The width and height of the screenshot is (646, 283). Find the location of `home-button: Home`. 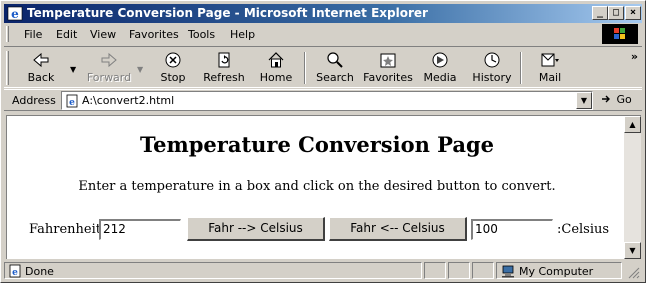

home-button: Home is located at coordinates (276, 68).